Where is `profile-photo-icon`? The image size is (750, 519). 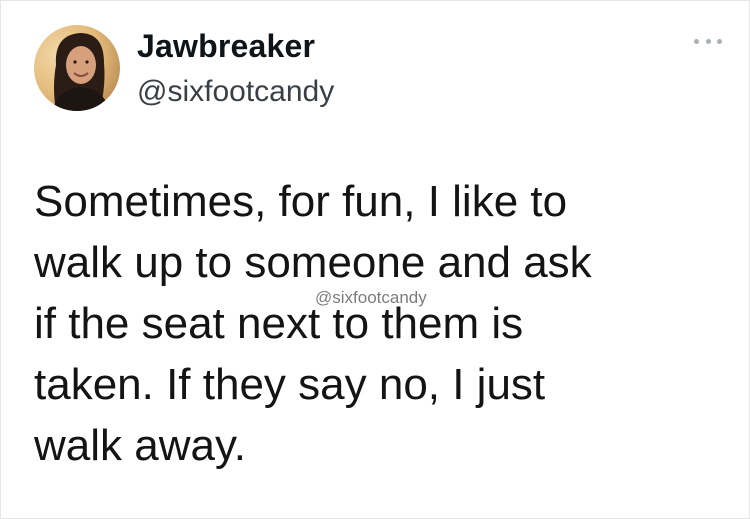 profile-photo-icon is located at coordinates (77, 68).